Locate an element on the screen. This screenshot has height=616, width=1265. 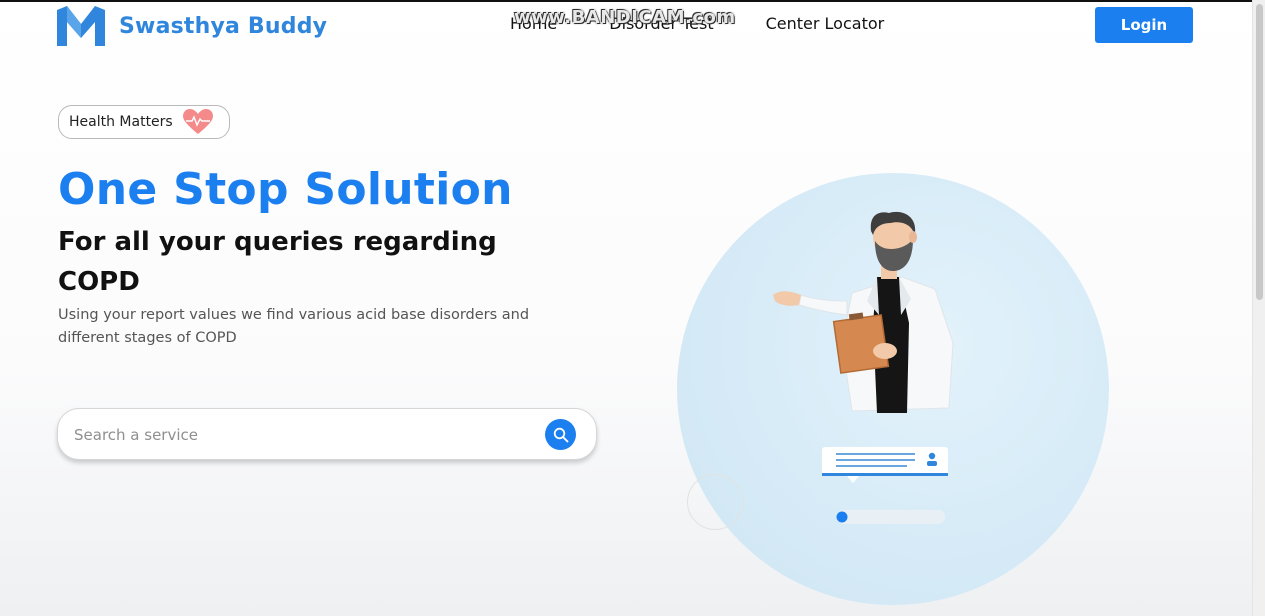
health-matters-badge: Health Matters is located at coordinates (144, 122).